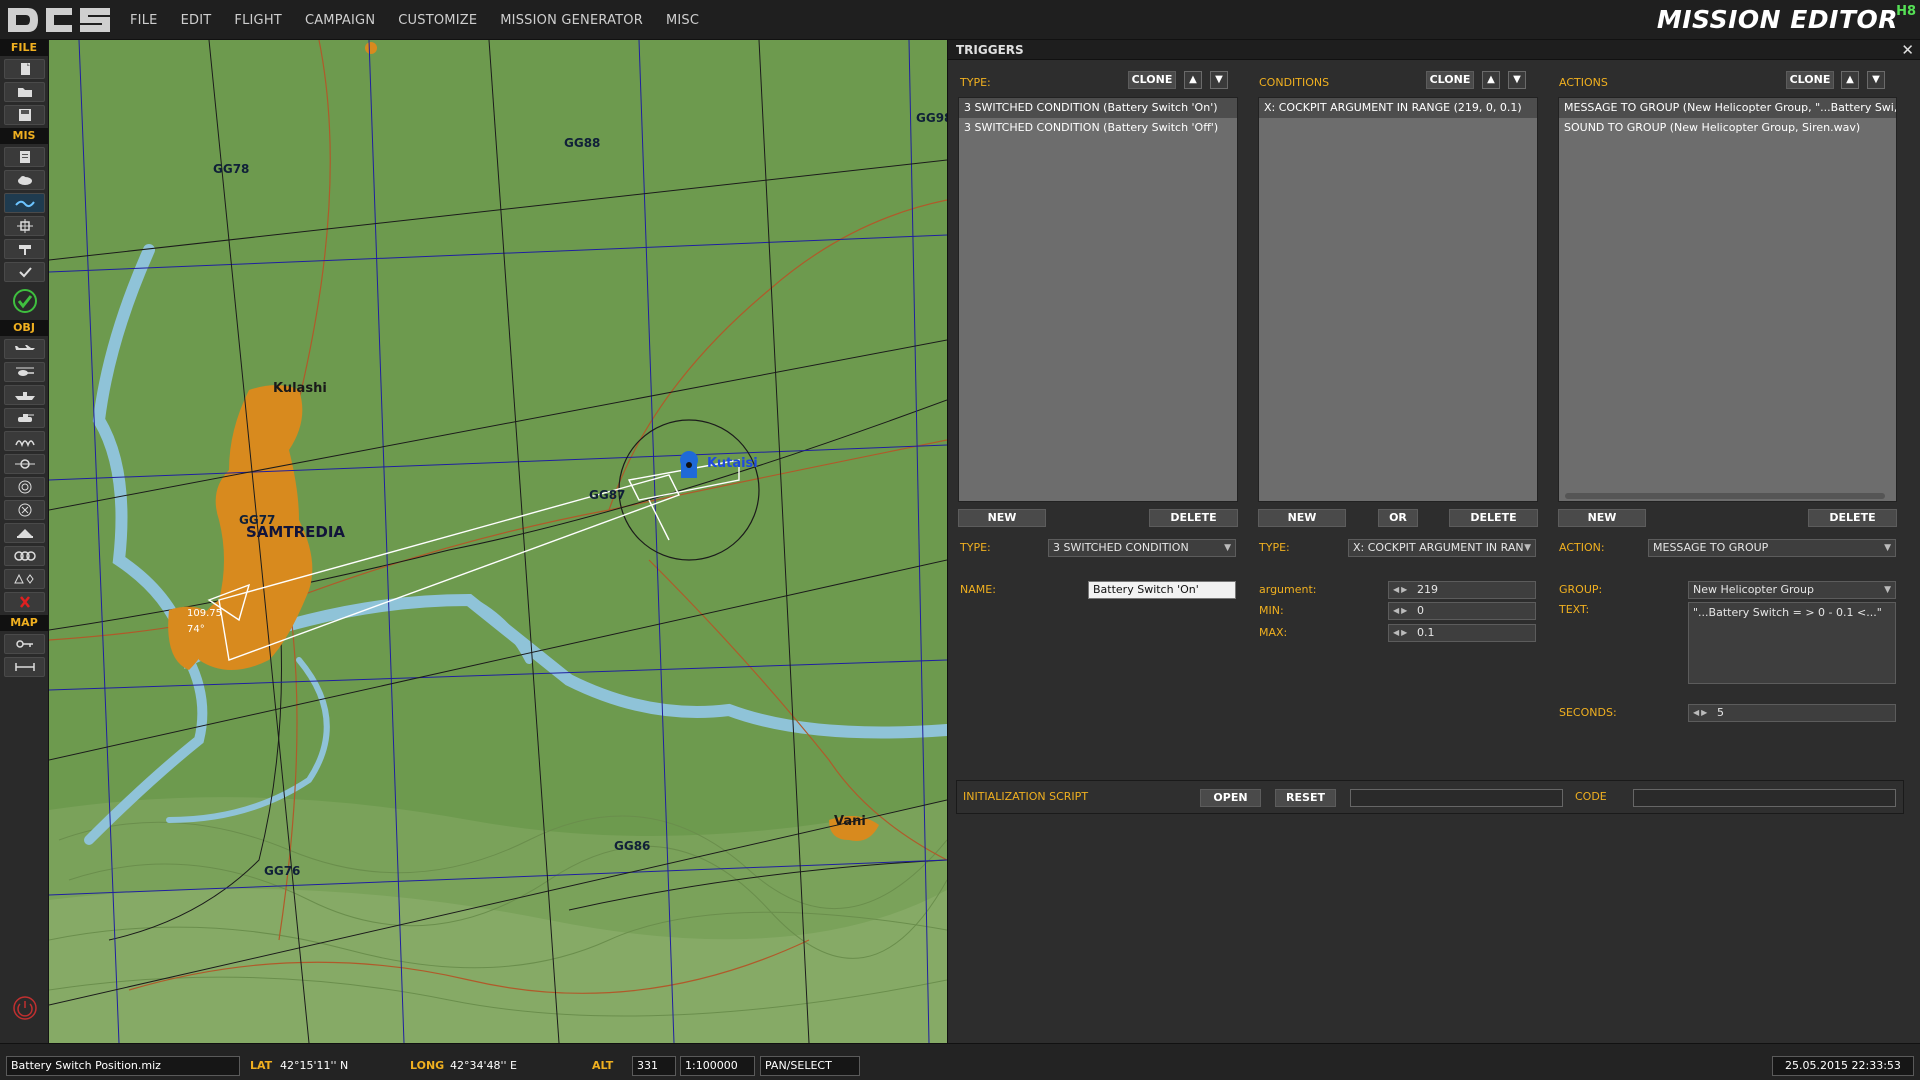 The image size is (1920, 1080). Describe the element at coordinates (717, 1066) in the screenshot. I see `map-scale: 1:100000` at that location.